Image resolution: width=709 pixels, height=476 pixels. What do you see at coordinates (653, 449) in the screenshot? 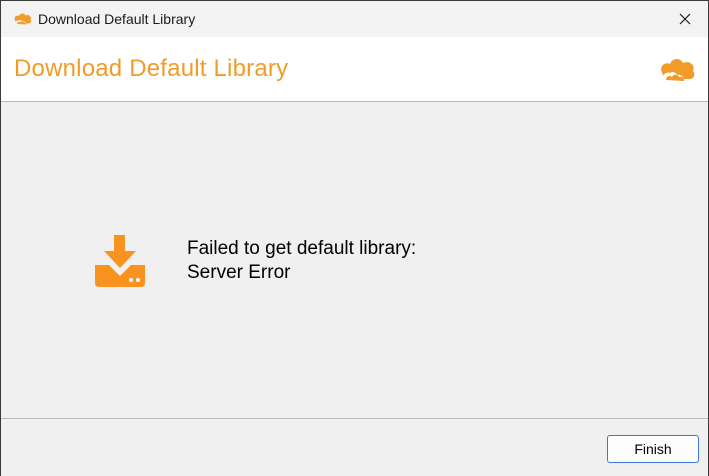
I see `finish-button: Finish` at bounding box center [653, 449].